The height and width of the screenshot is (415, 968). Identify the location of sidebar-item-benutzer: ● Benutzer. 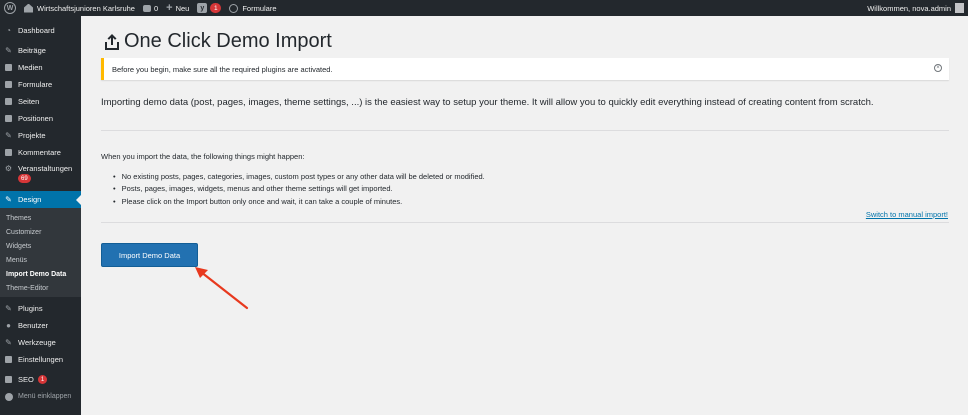
(40, 325).